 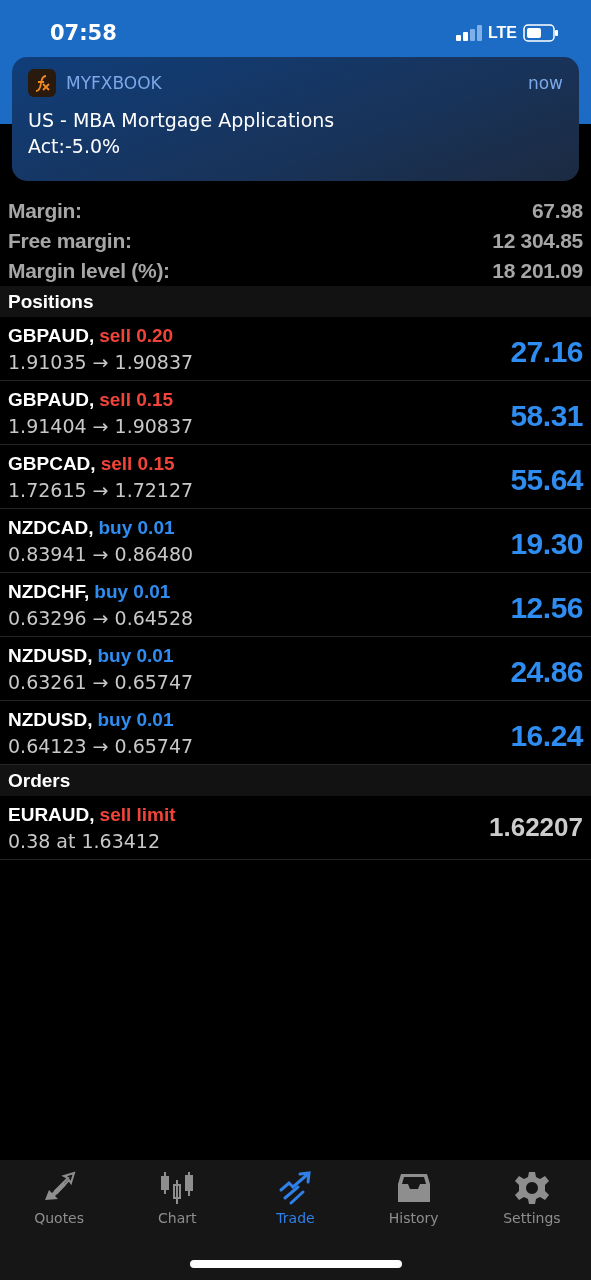 I want to click on trend-arrow-icon, so click(x=295, y=1188).